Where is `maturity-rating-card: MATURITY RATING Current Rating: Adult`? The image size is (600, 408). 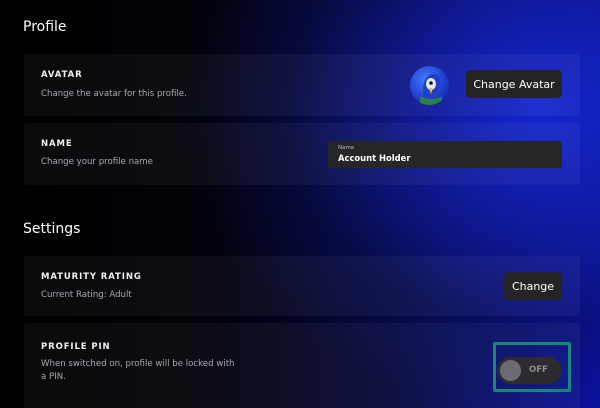
maturity-rating-card: MATURITY RATING Current Rating: Adult is located at coordinates (302, 286).